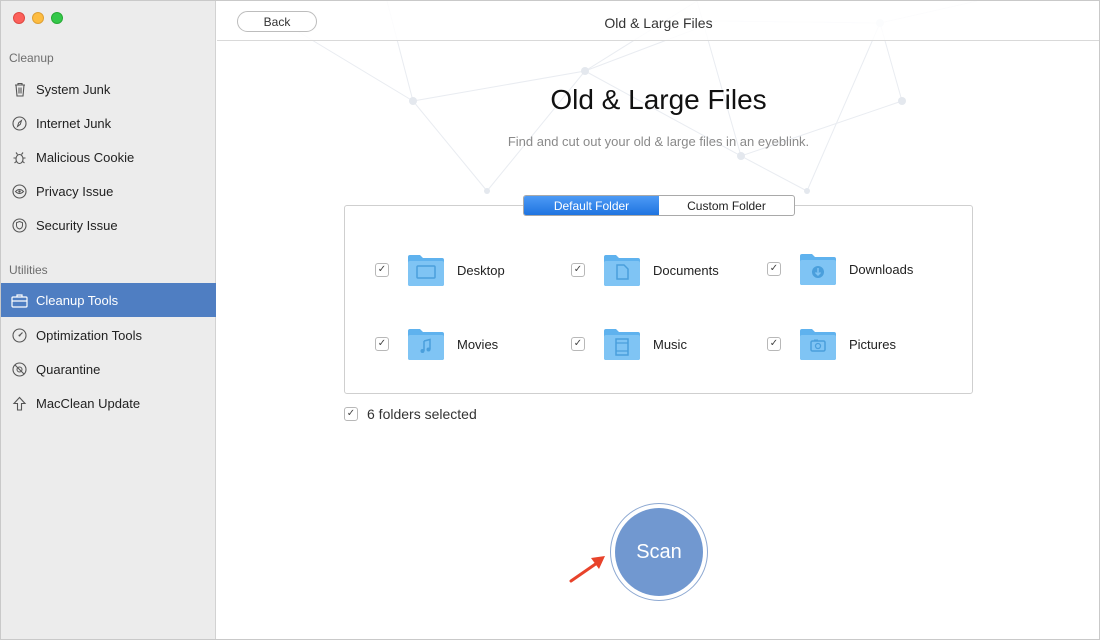 The width and height of the screenshot is (1100, 640). Describe the element at coordinates (31, 58) in the screenshot. I see `sidebar-section-cleanup: Cleanup` at that location.